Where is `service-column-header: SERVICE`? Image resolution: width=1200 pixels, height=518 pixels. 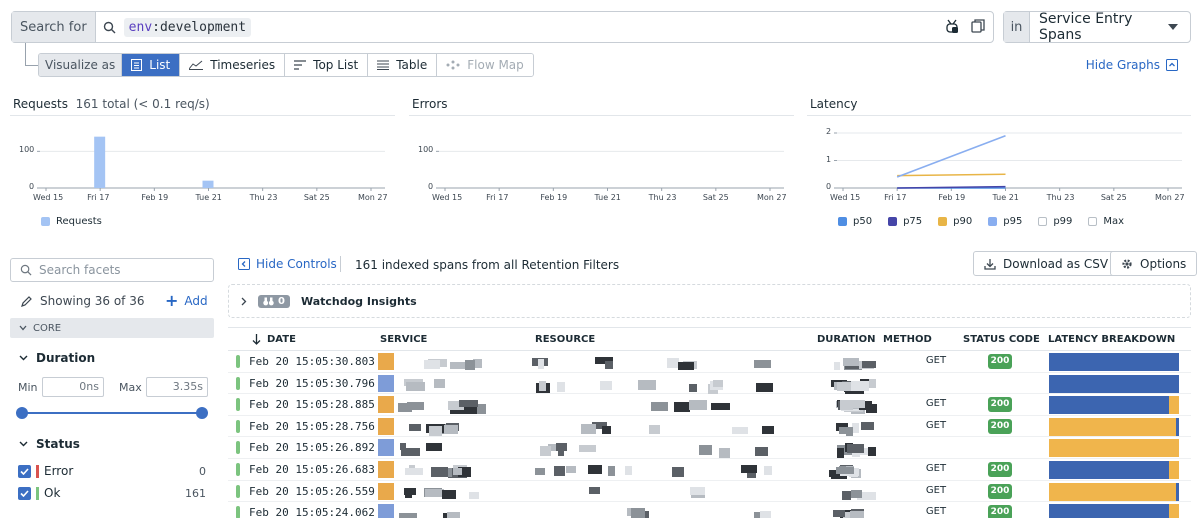 service-column-header: SERVICE is located at coordinates (403, 339).